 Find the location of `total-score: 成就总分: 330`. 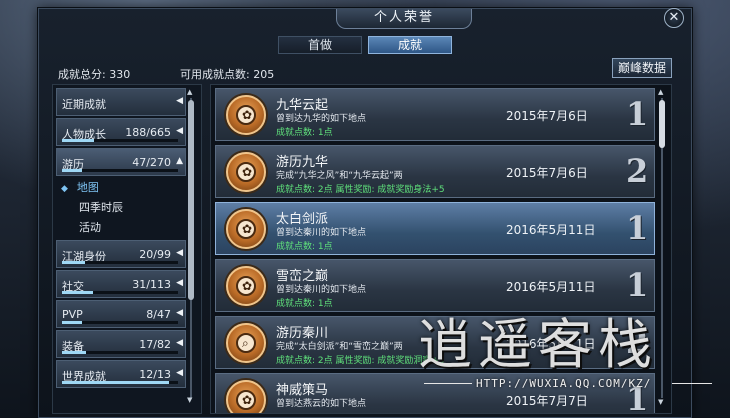

total-score: 成就总分: 330 is located at coordinates (94, 74).